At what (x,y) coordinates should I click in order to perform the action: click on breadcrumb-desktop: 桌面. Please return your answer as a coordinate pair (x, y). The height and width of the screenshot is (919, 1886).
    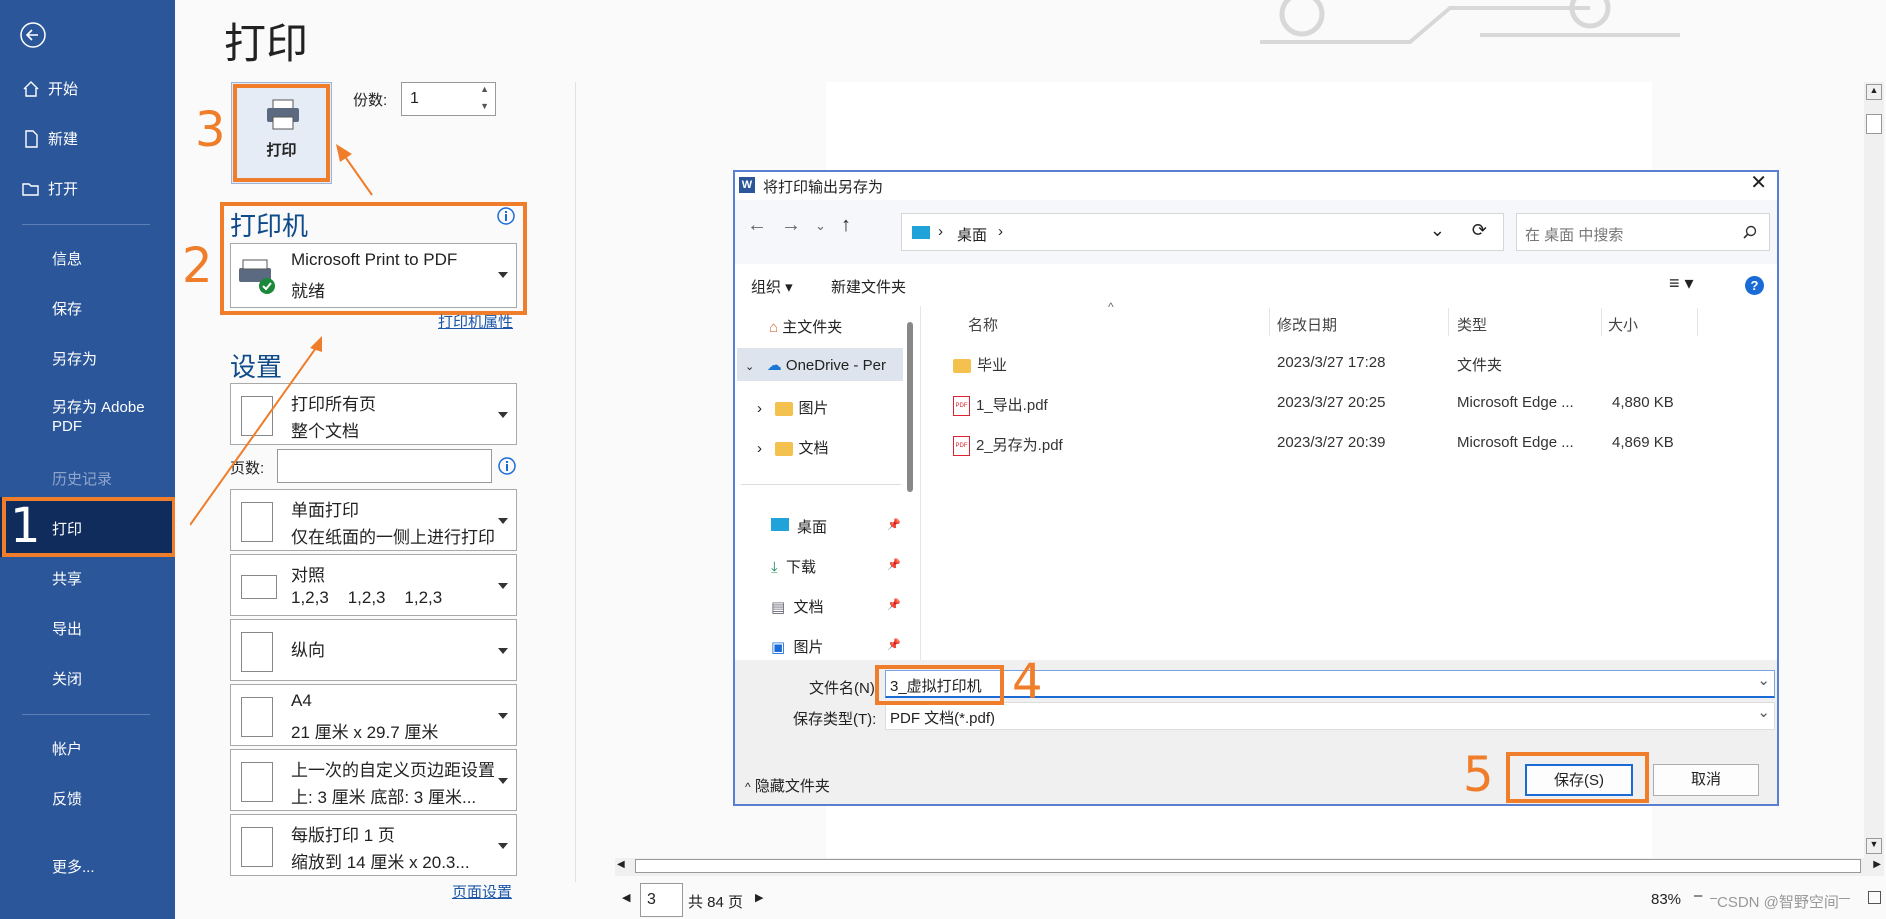
    Looking at the image, I should click on (972, 234).